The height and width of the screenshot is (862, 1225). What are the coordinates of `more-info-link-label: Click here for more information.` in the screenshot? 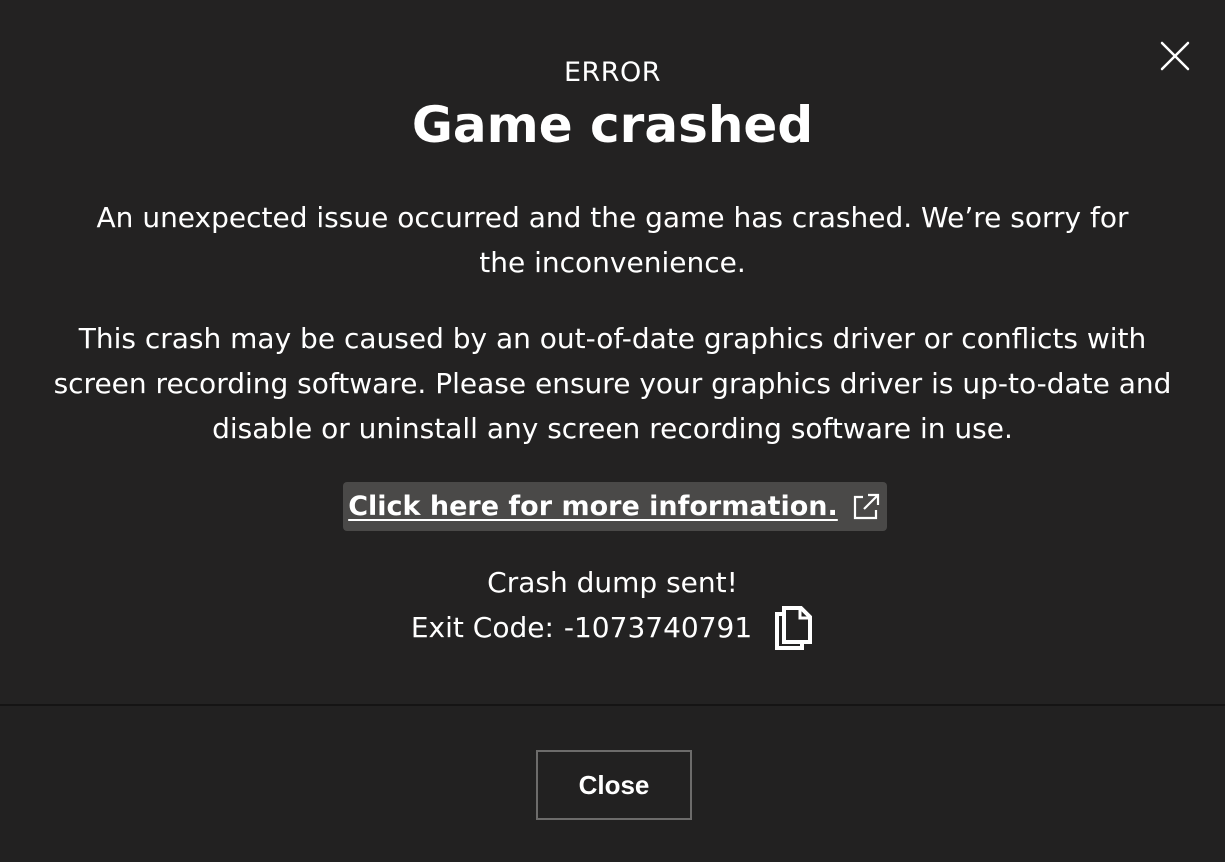 It's located at (593, 506).